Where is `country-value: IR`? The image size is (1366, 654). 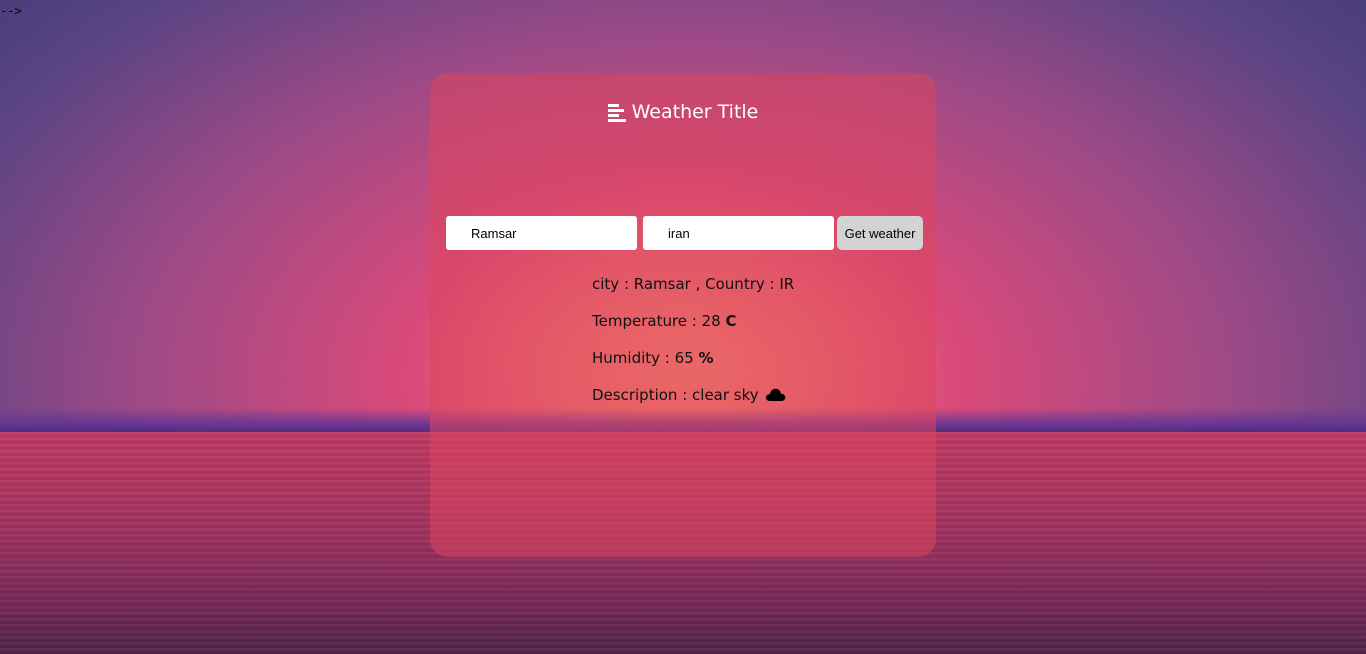 country-value: IR is located at coordinates (787, 284).